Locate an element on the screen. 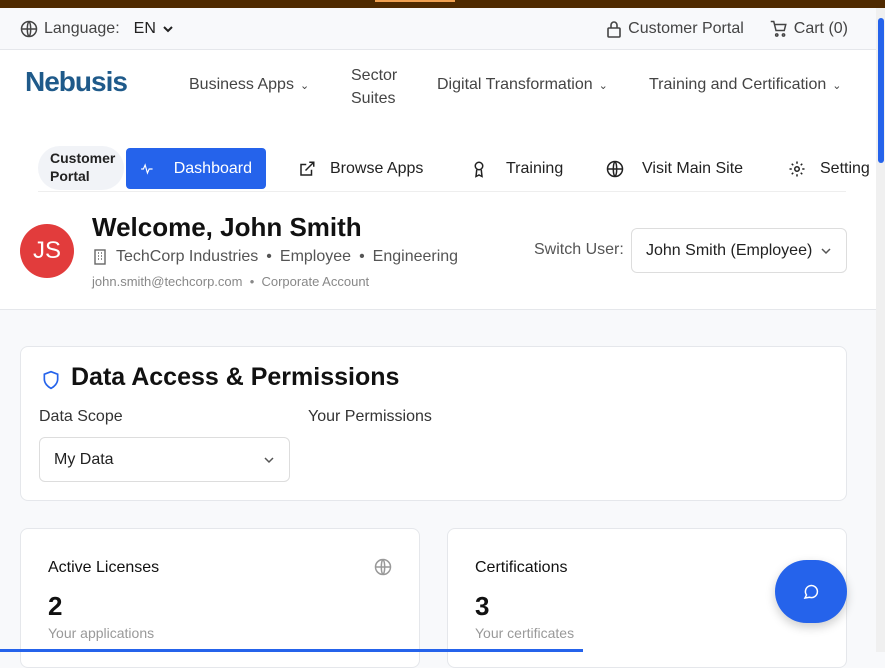 This screenshot has height=668, width=885. building-icon is located at coordinates (100, 257).